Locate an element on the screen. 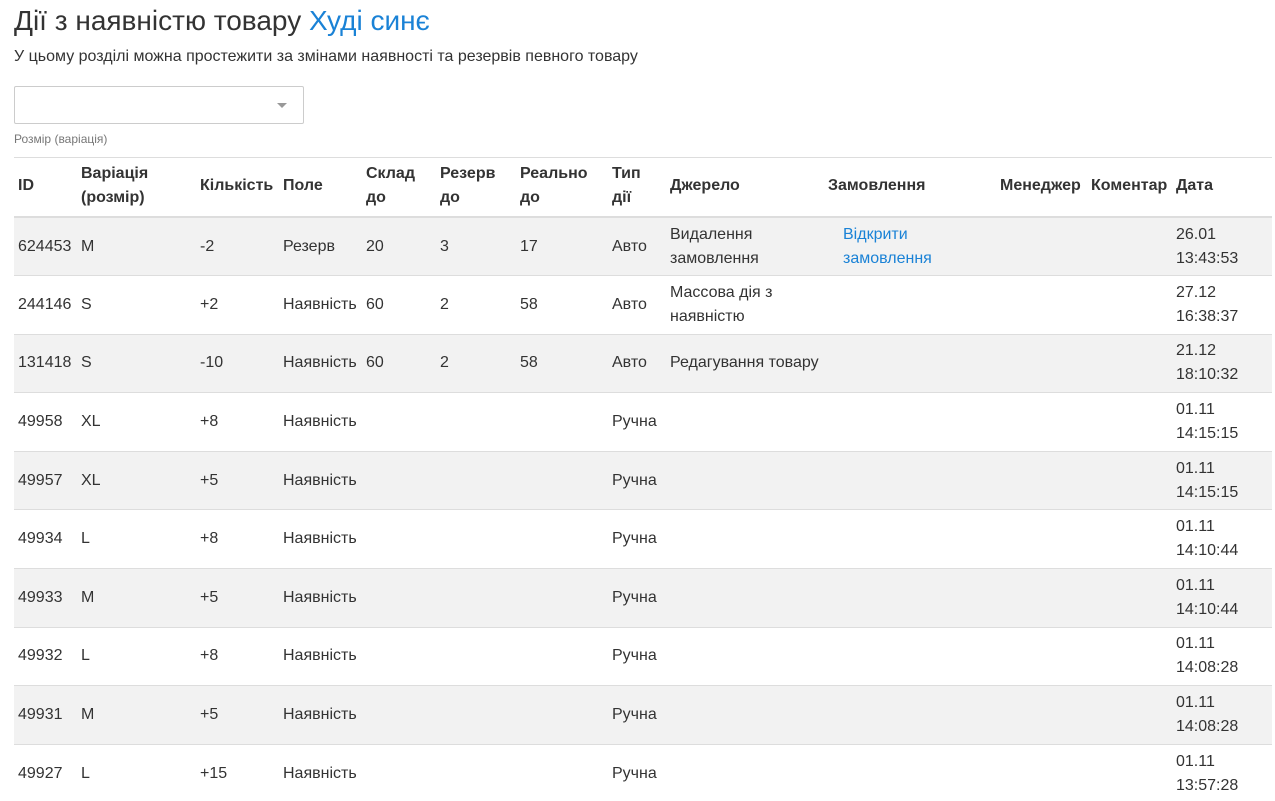  cell-real-before: 58 is located at coordinates (562, 305).